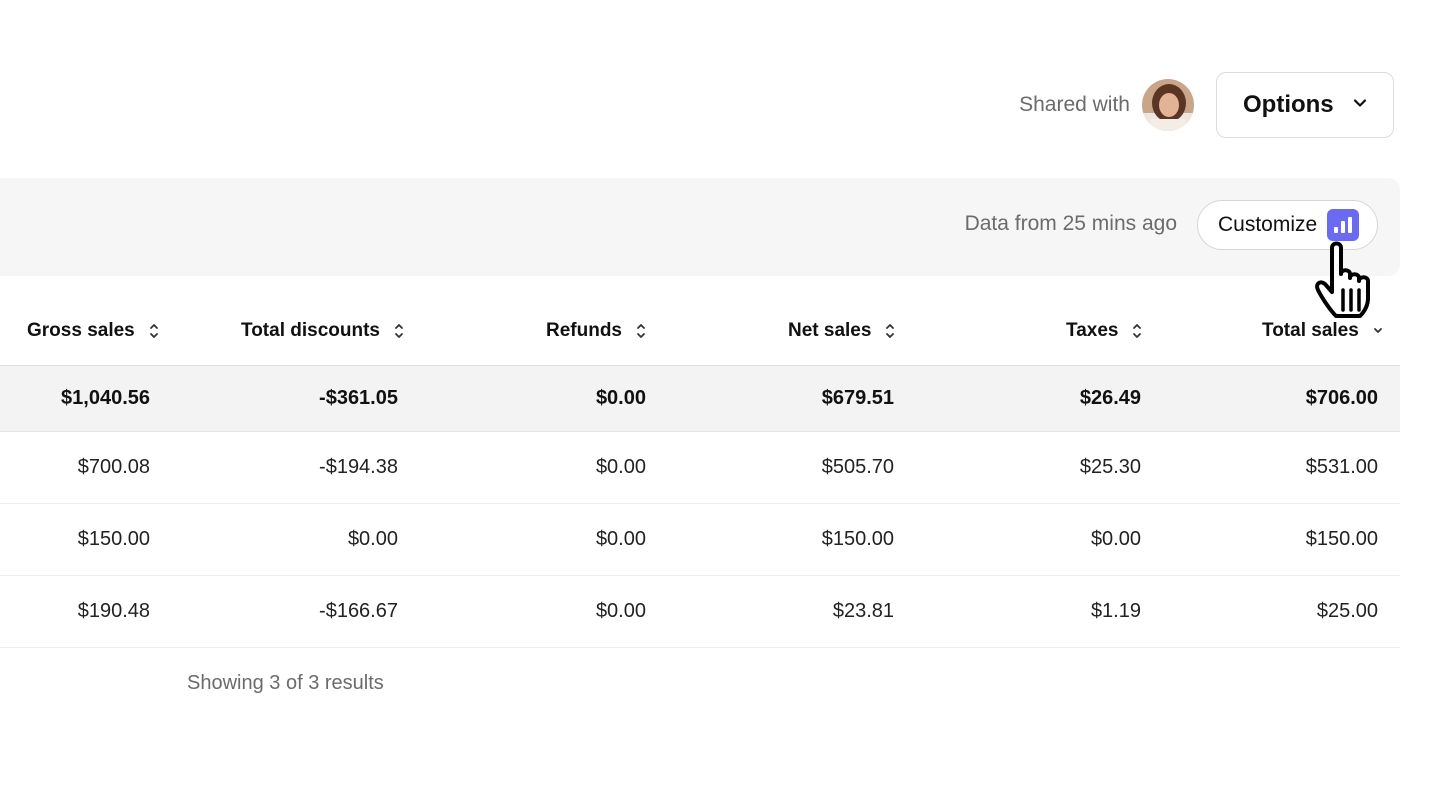  What do you see at coordinates (1347, 611) in the screenshot?
I see `table-cell: $25.00` at bounding box center [1347, 611].